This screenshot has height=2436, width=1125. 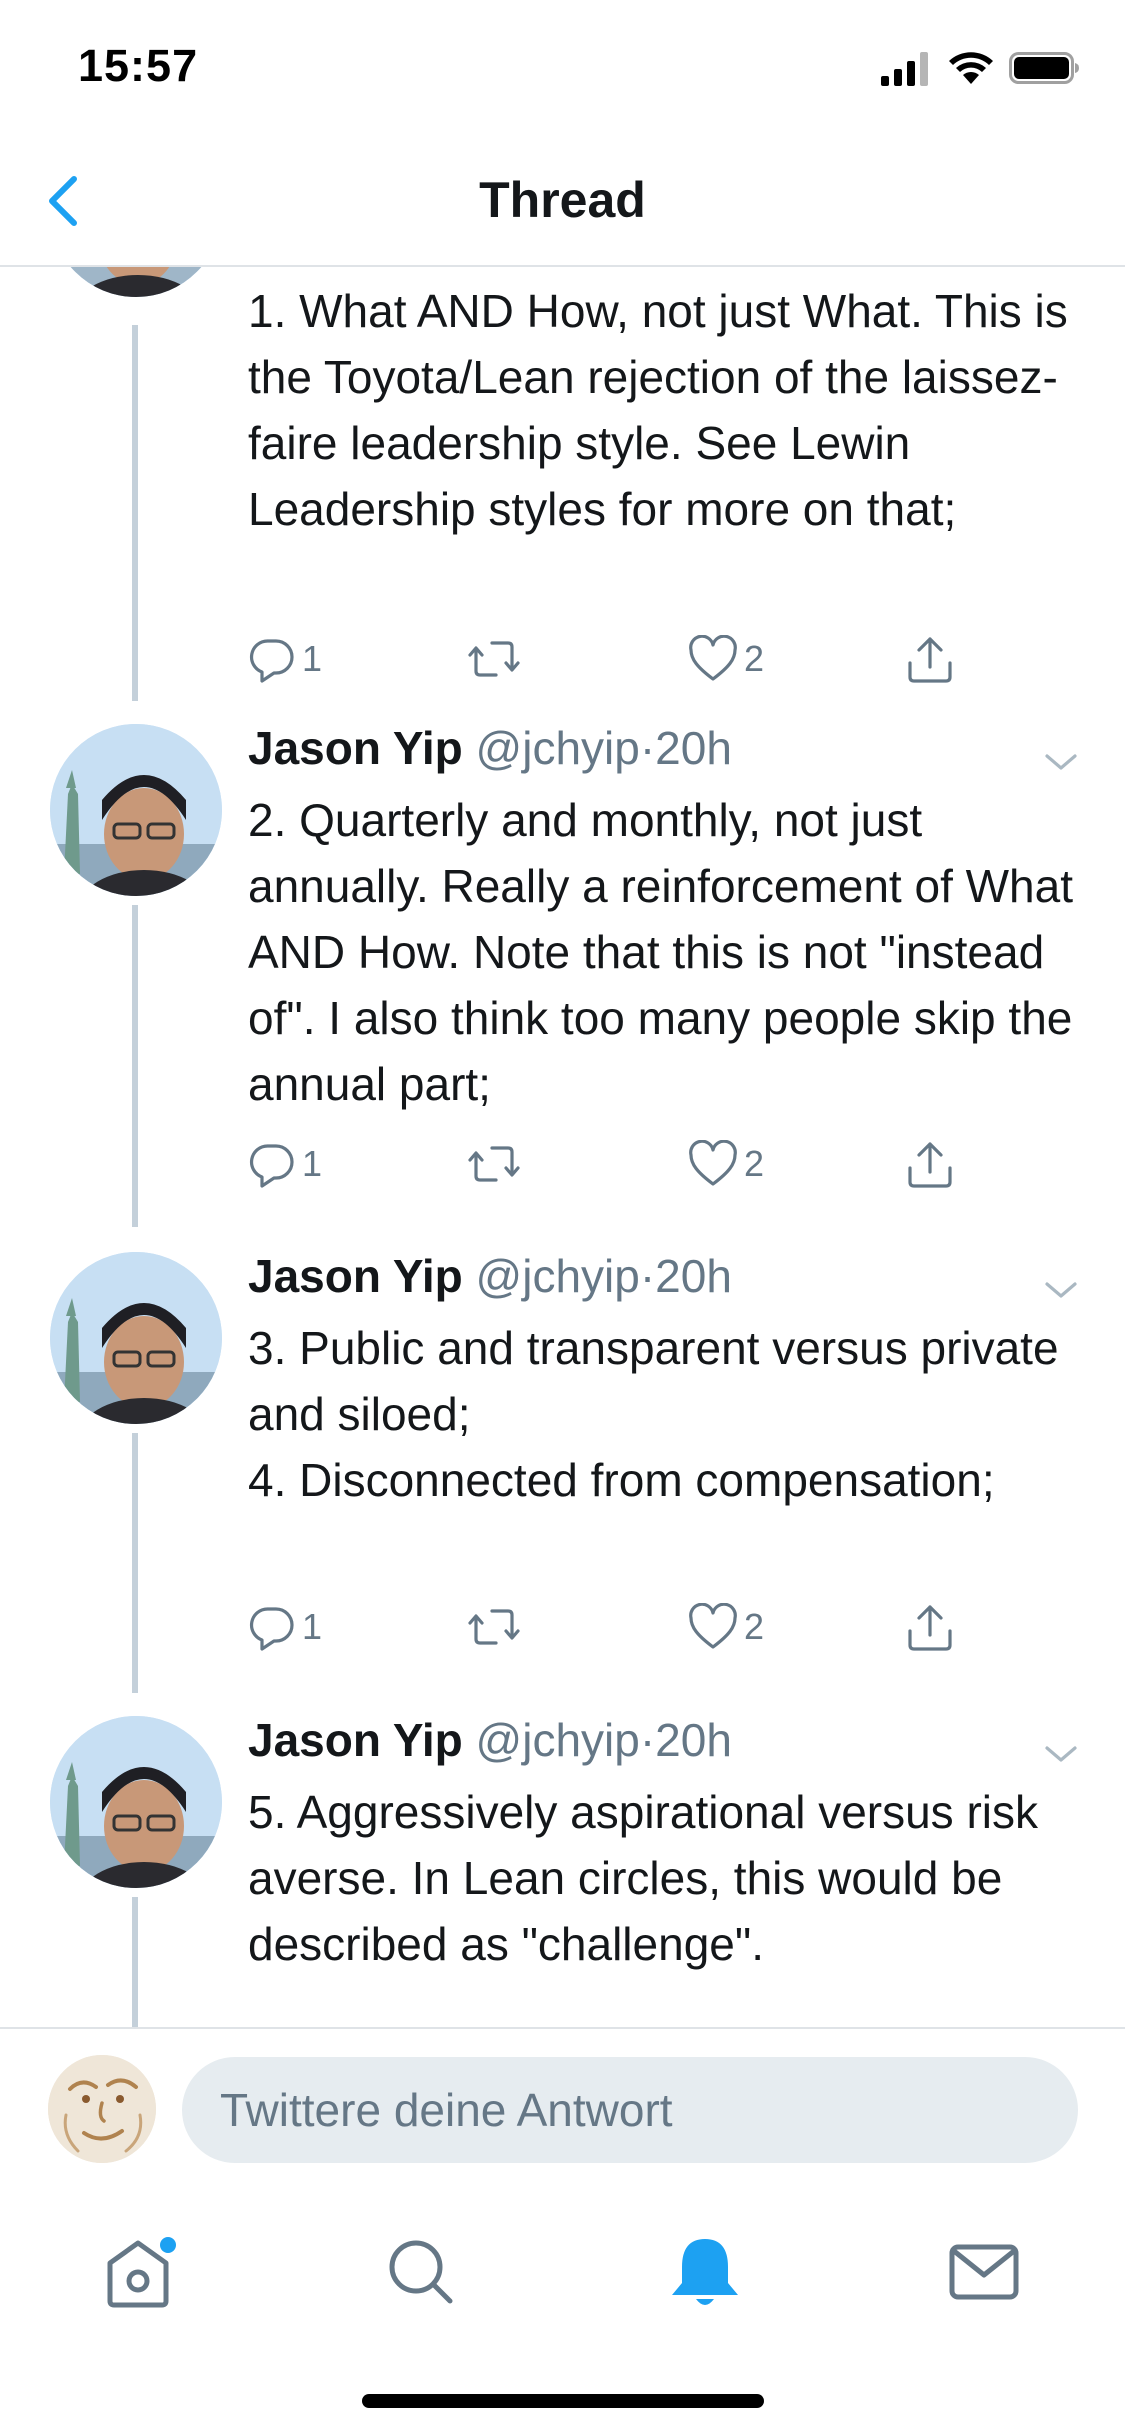 I want to click on tab-messages, so click(x=985, y=2272).